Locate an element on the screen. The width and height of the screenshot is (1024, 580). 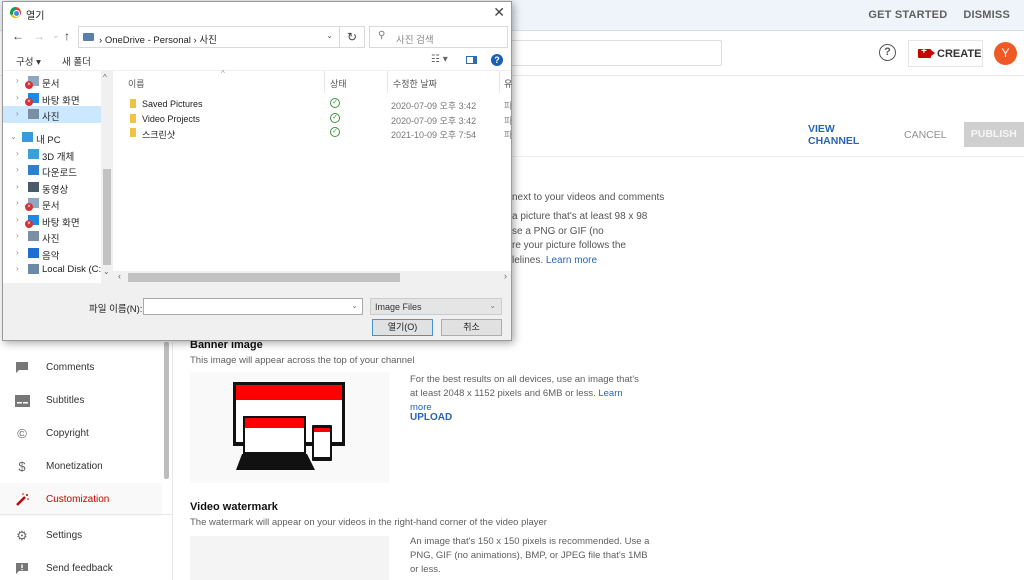
file-row: Saved Pictures ✓ 2020-07-09 오후 3:42 파 is located at coordinates (312, 104).